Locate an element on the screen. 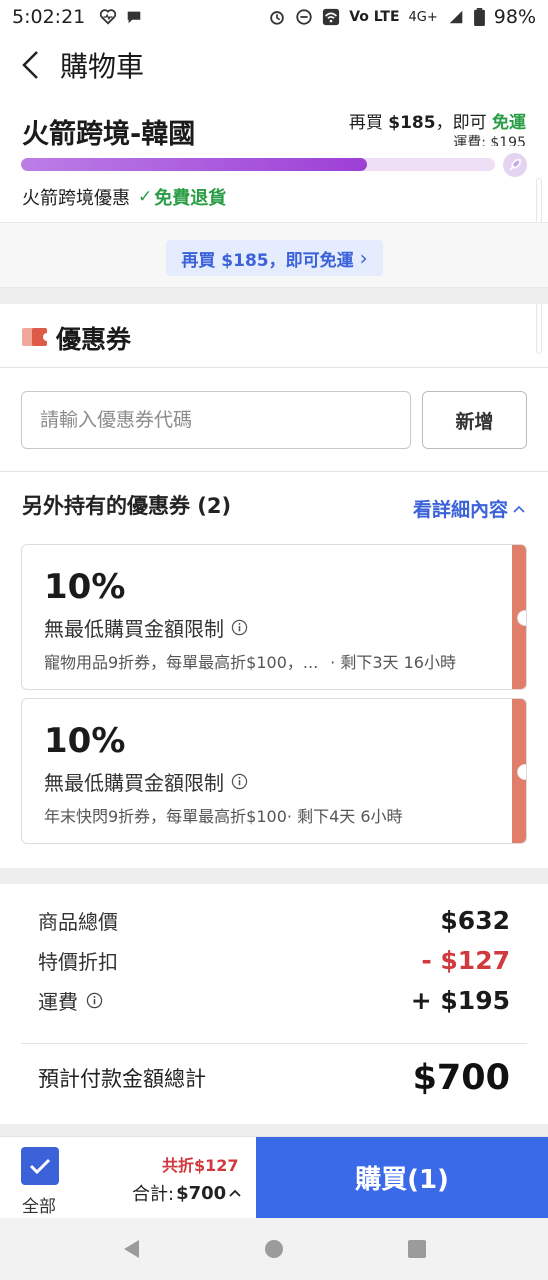 The width and height of the screenshot is (548, 1280). store-perks: 火箭跨境優惠 ✓ 免費退貨 is located at coordinates (124, 197).